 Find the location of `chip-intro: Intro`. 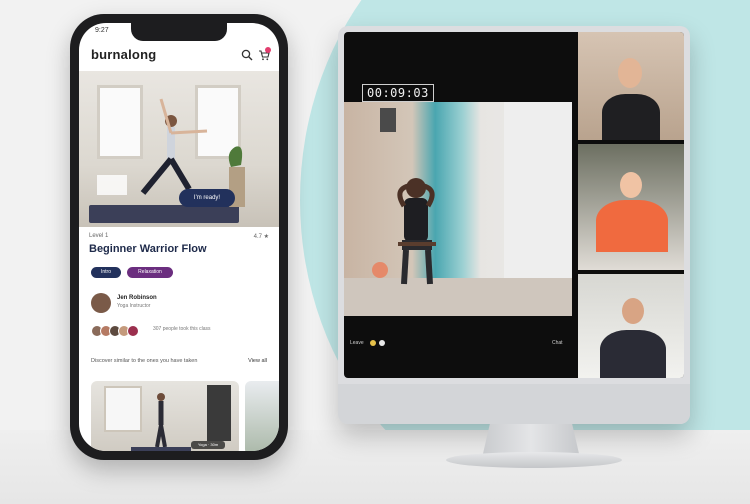

chip-intro: Intro is located at coordinates (106, 272).